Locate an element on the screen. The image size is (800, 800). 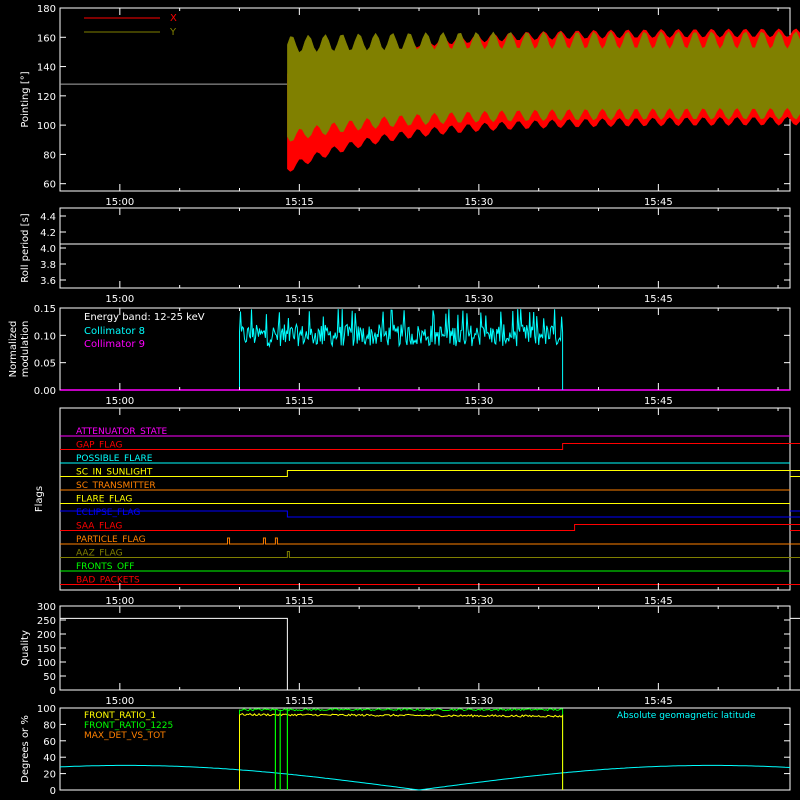
legend-label-y: Y is located at coordinates (173, 32).